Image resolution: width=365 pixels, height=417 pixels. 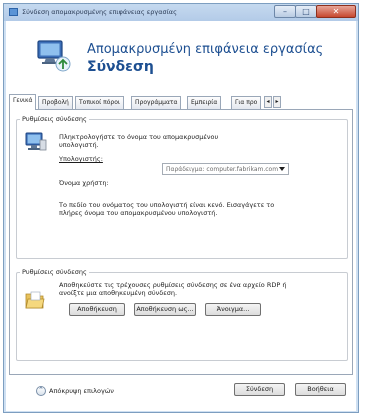 I want to click on maximize-button: □, so click(x=306, y=11).